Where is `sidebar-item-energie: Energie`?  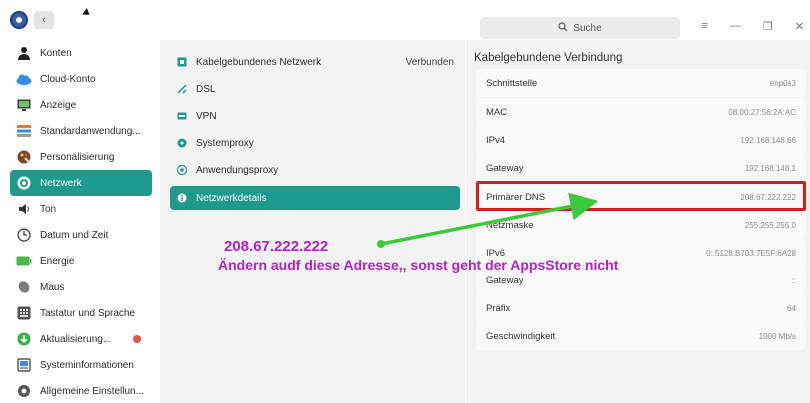
sidebar-item-energie: Energie is located at coordinates (81, 261).